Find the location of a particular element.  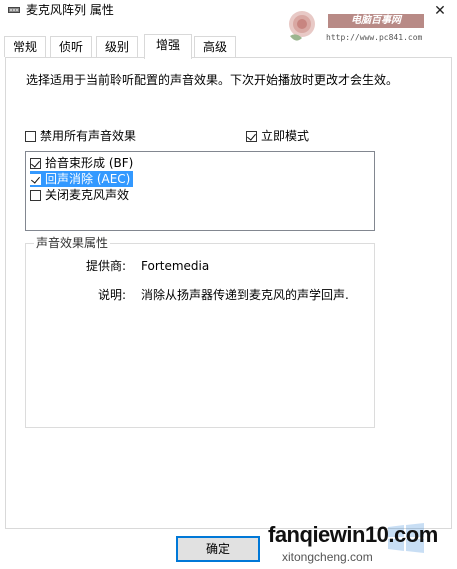

provider-value: Fortemedia is located at coordinates (175, 266).